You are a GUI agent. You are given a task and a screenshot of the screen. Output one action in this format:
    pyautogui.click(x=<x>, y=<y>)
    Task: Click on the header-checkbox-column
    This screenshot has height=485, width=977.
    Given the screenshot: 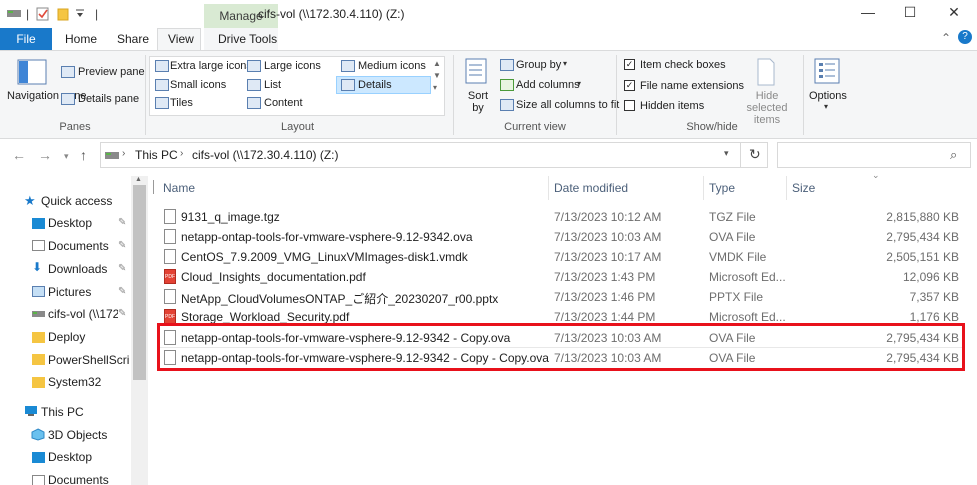 What is the action you would take?
    pyautogui.click(x=153, y=187)
    